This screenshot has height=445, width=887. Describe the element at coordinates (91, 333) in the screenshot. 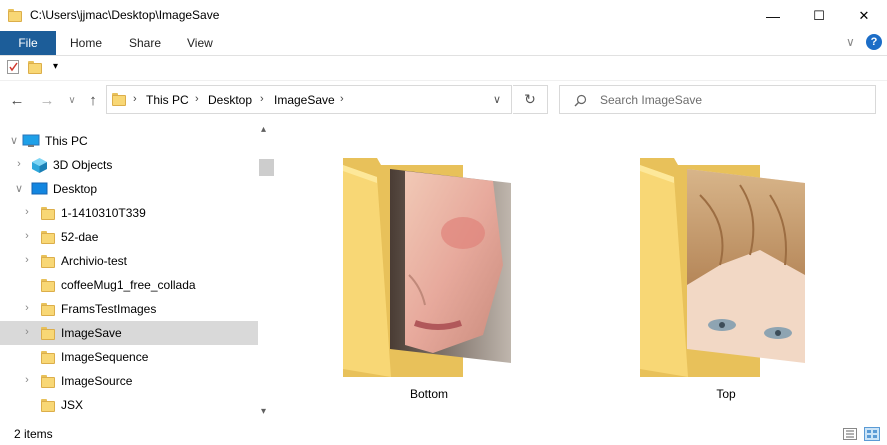

I see `tree-item-label: ImageSave` at that location.